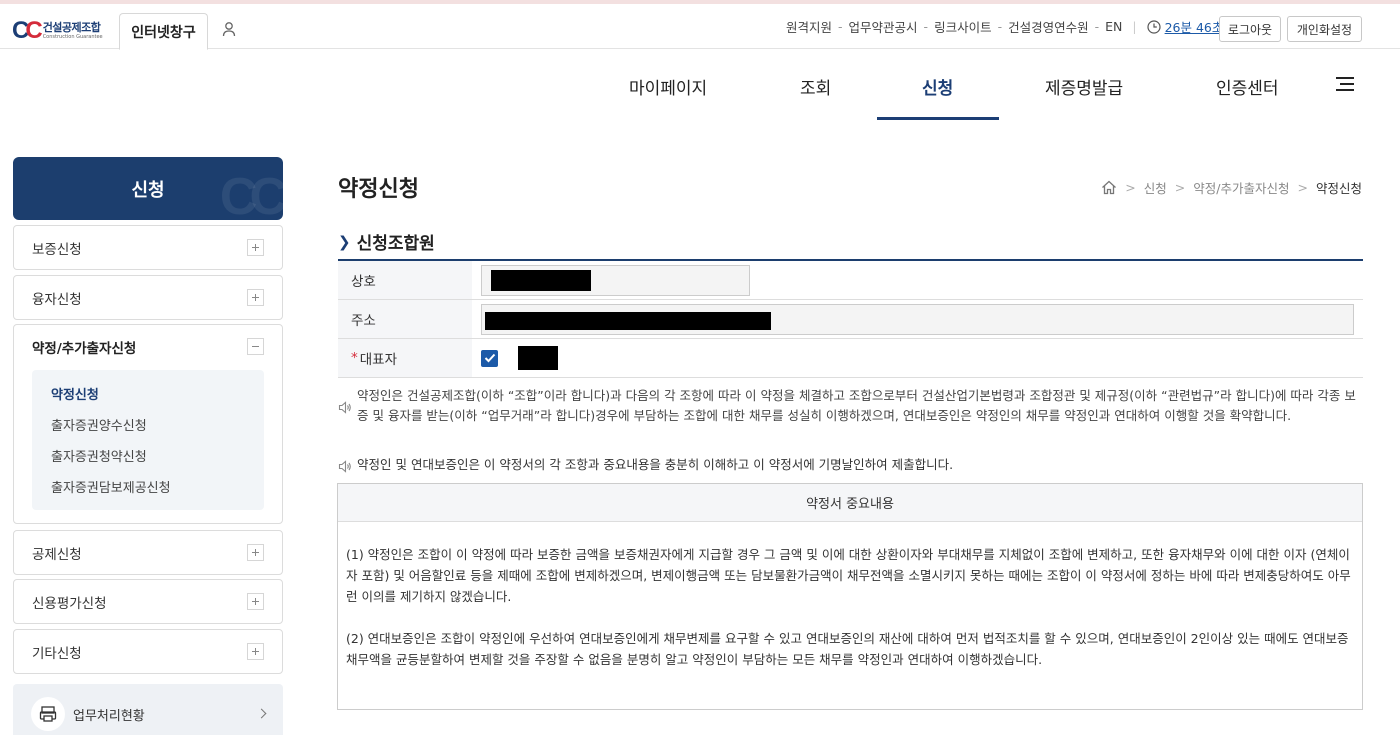 This screenshot has height=735, width=1400. I want to click on breadcrumb-item: 약정/추가출자신청, so click(1241, 187).